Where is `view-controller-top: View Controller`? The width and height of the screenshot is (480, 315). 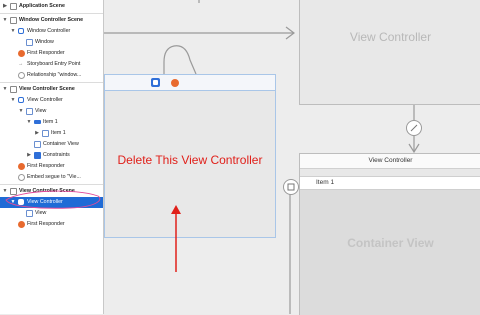 view-controller-top: View Controller is located at coordinates (389, 52).